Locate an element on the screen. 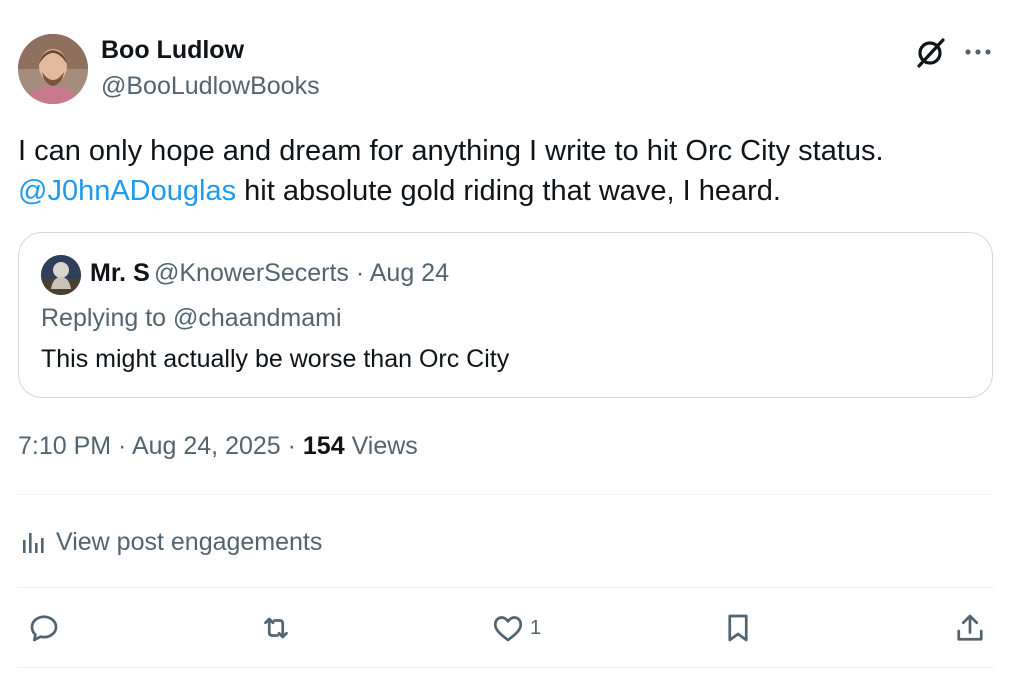 This screenshot has height=675, width=1024. views-count: 154 is located at coordinates (323, 446).